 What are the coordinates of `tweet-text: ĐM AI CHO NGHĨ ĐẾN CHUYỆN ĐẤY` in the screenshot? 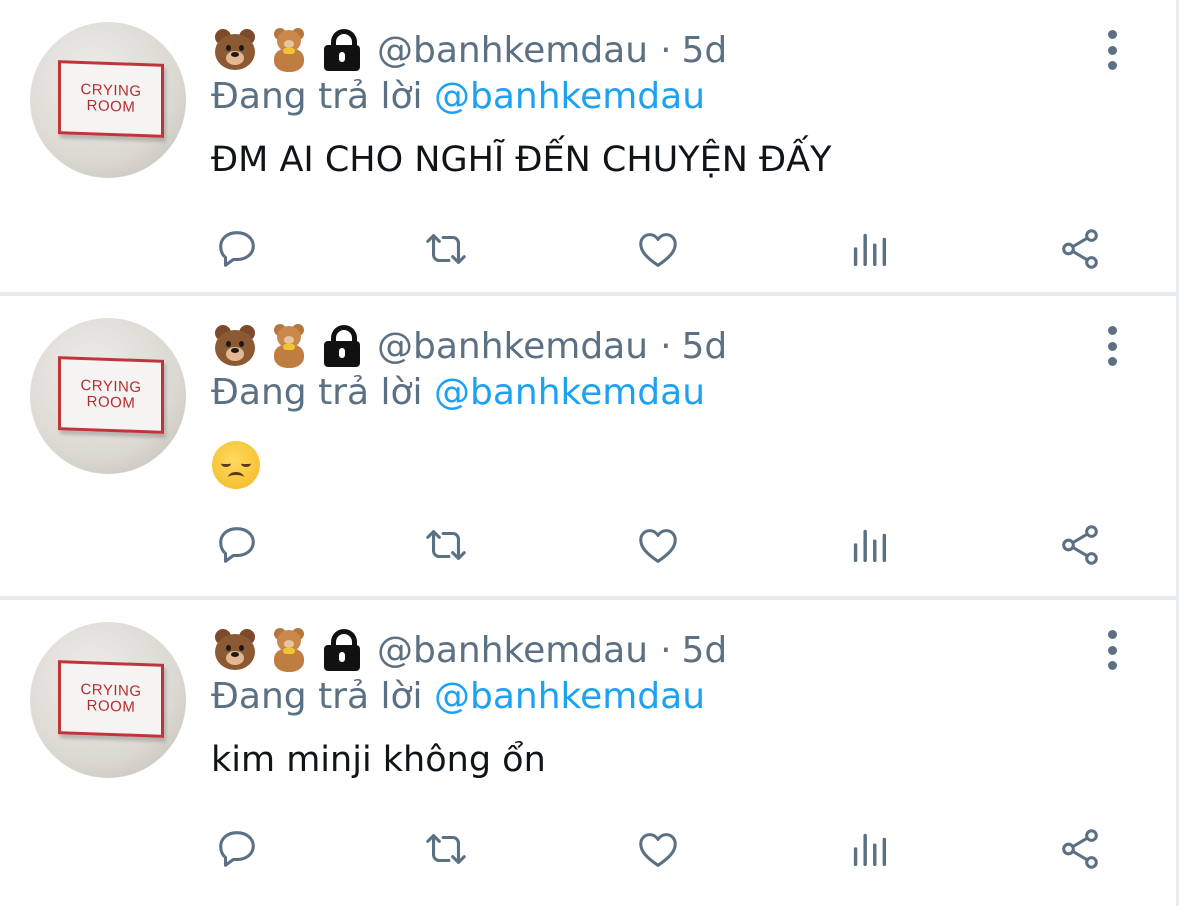 It's located at (521, 160).